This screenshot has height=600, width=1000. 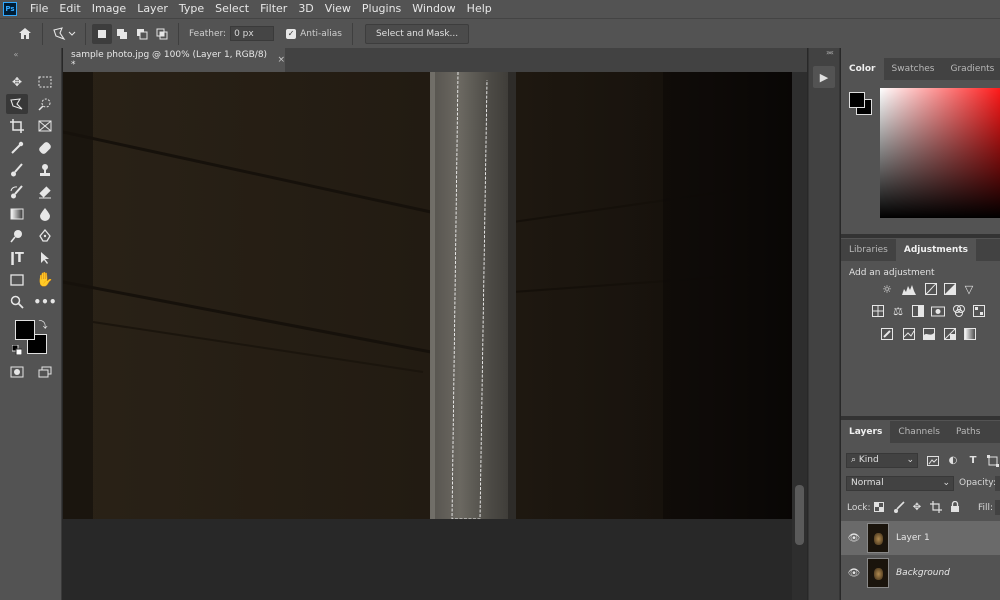 I want to click on marquee-tool-icon, so click(x=45, y=82).